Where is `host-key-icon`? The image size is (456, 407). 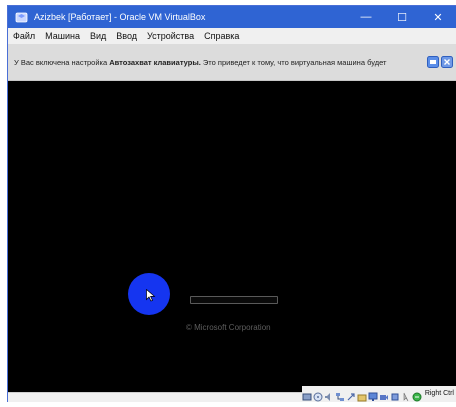 host-key-icon is located at coordinates (417, 395).